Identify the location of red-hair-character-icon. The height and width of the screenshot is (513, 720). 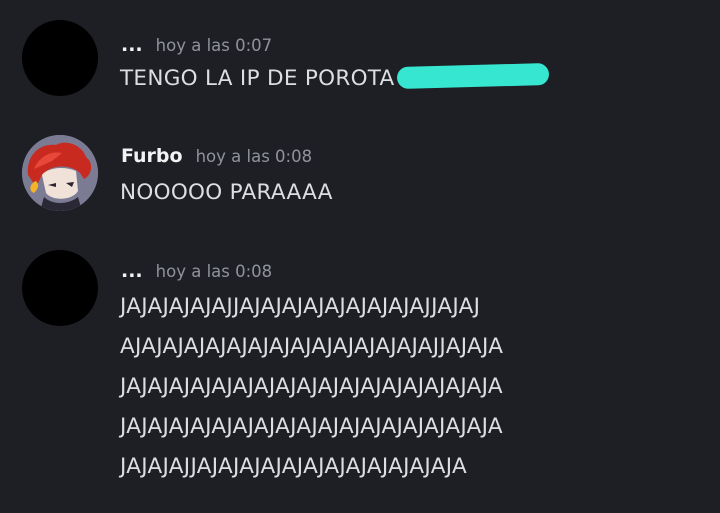
(60, 173).